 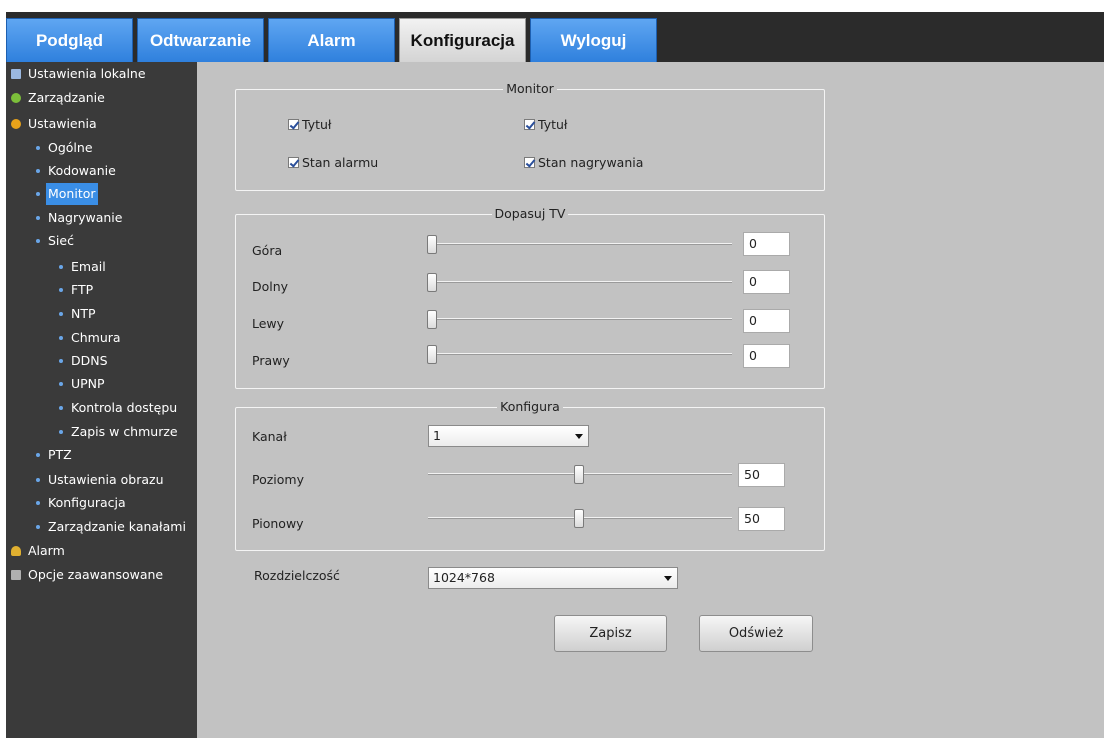 I want to click on sidebar-item-chmura: Chmura, so click(x=91, y=338).